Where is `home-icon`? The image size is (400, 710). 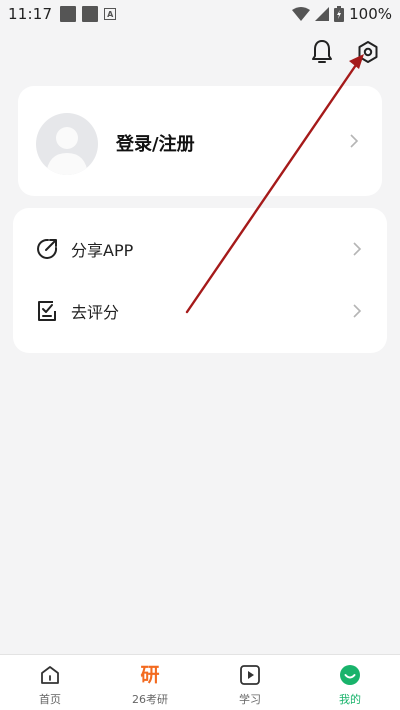 home-icon is located at coordinates (50, 675).